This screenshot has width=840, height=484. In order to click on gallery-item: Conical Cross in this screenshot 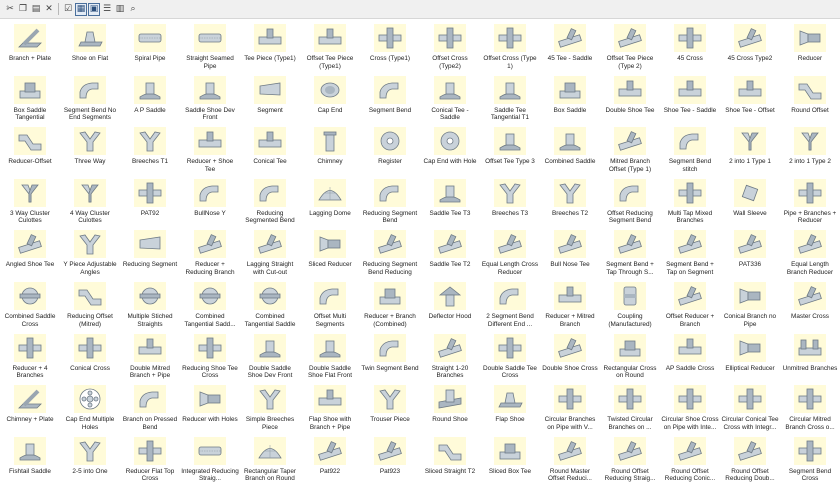, I will do `click(90, 356)`.